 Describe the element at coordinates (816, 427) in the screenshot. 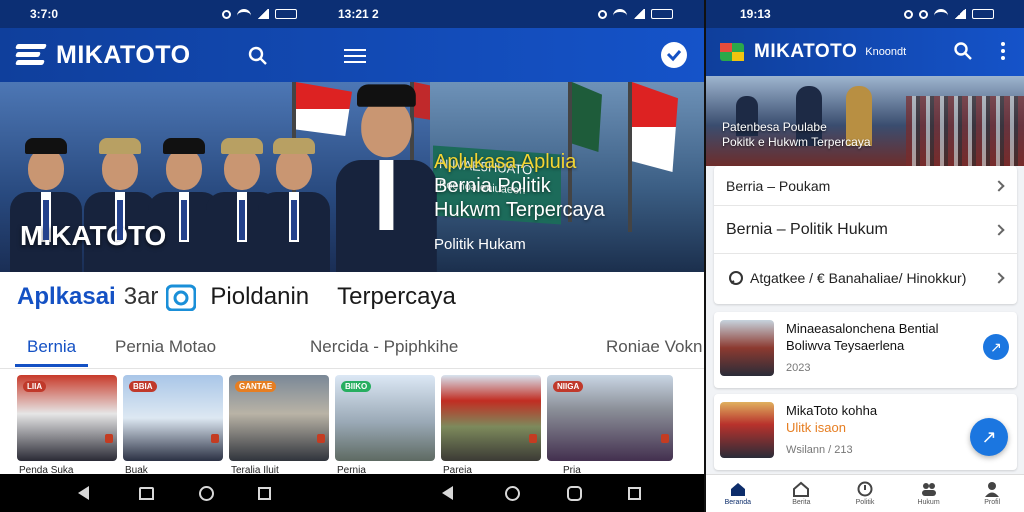

I see `news-title-line: Ulitk isaon` at that location.